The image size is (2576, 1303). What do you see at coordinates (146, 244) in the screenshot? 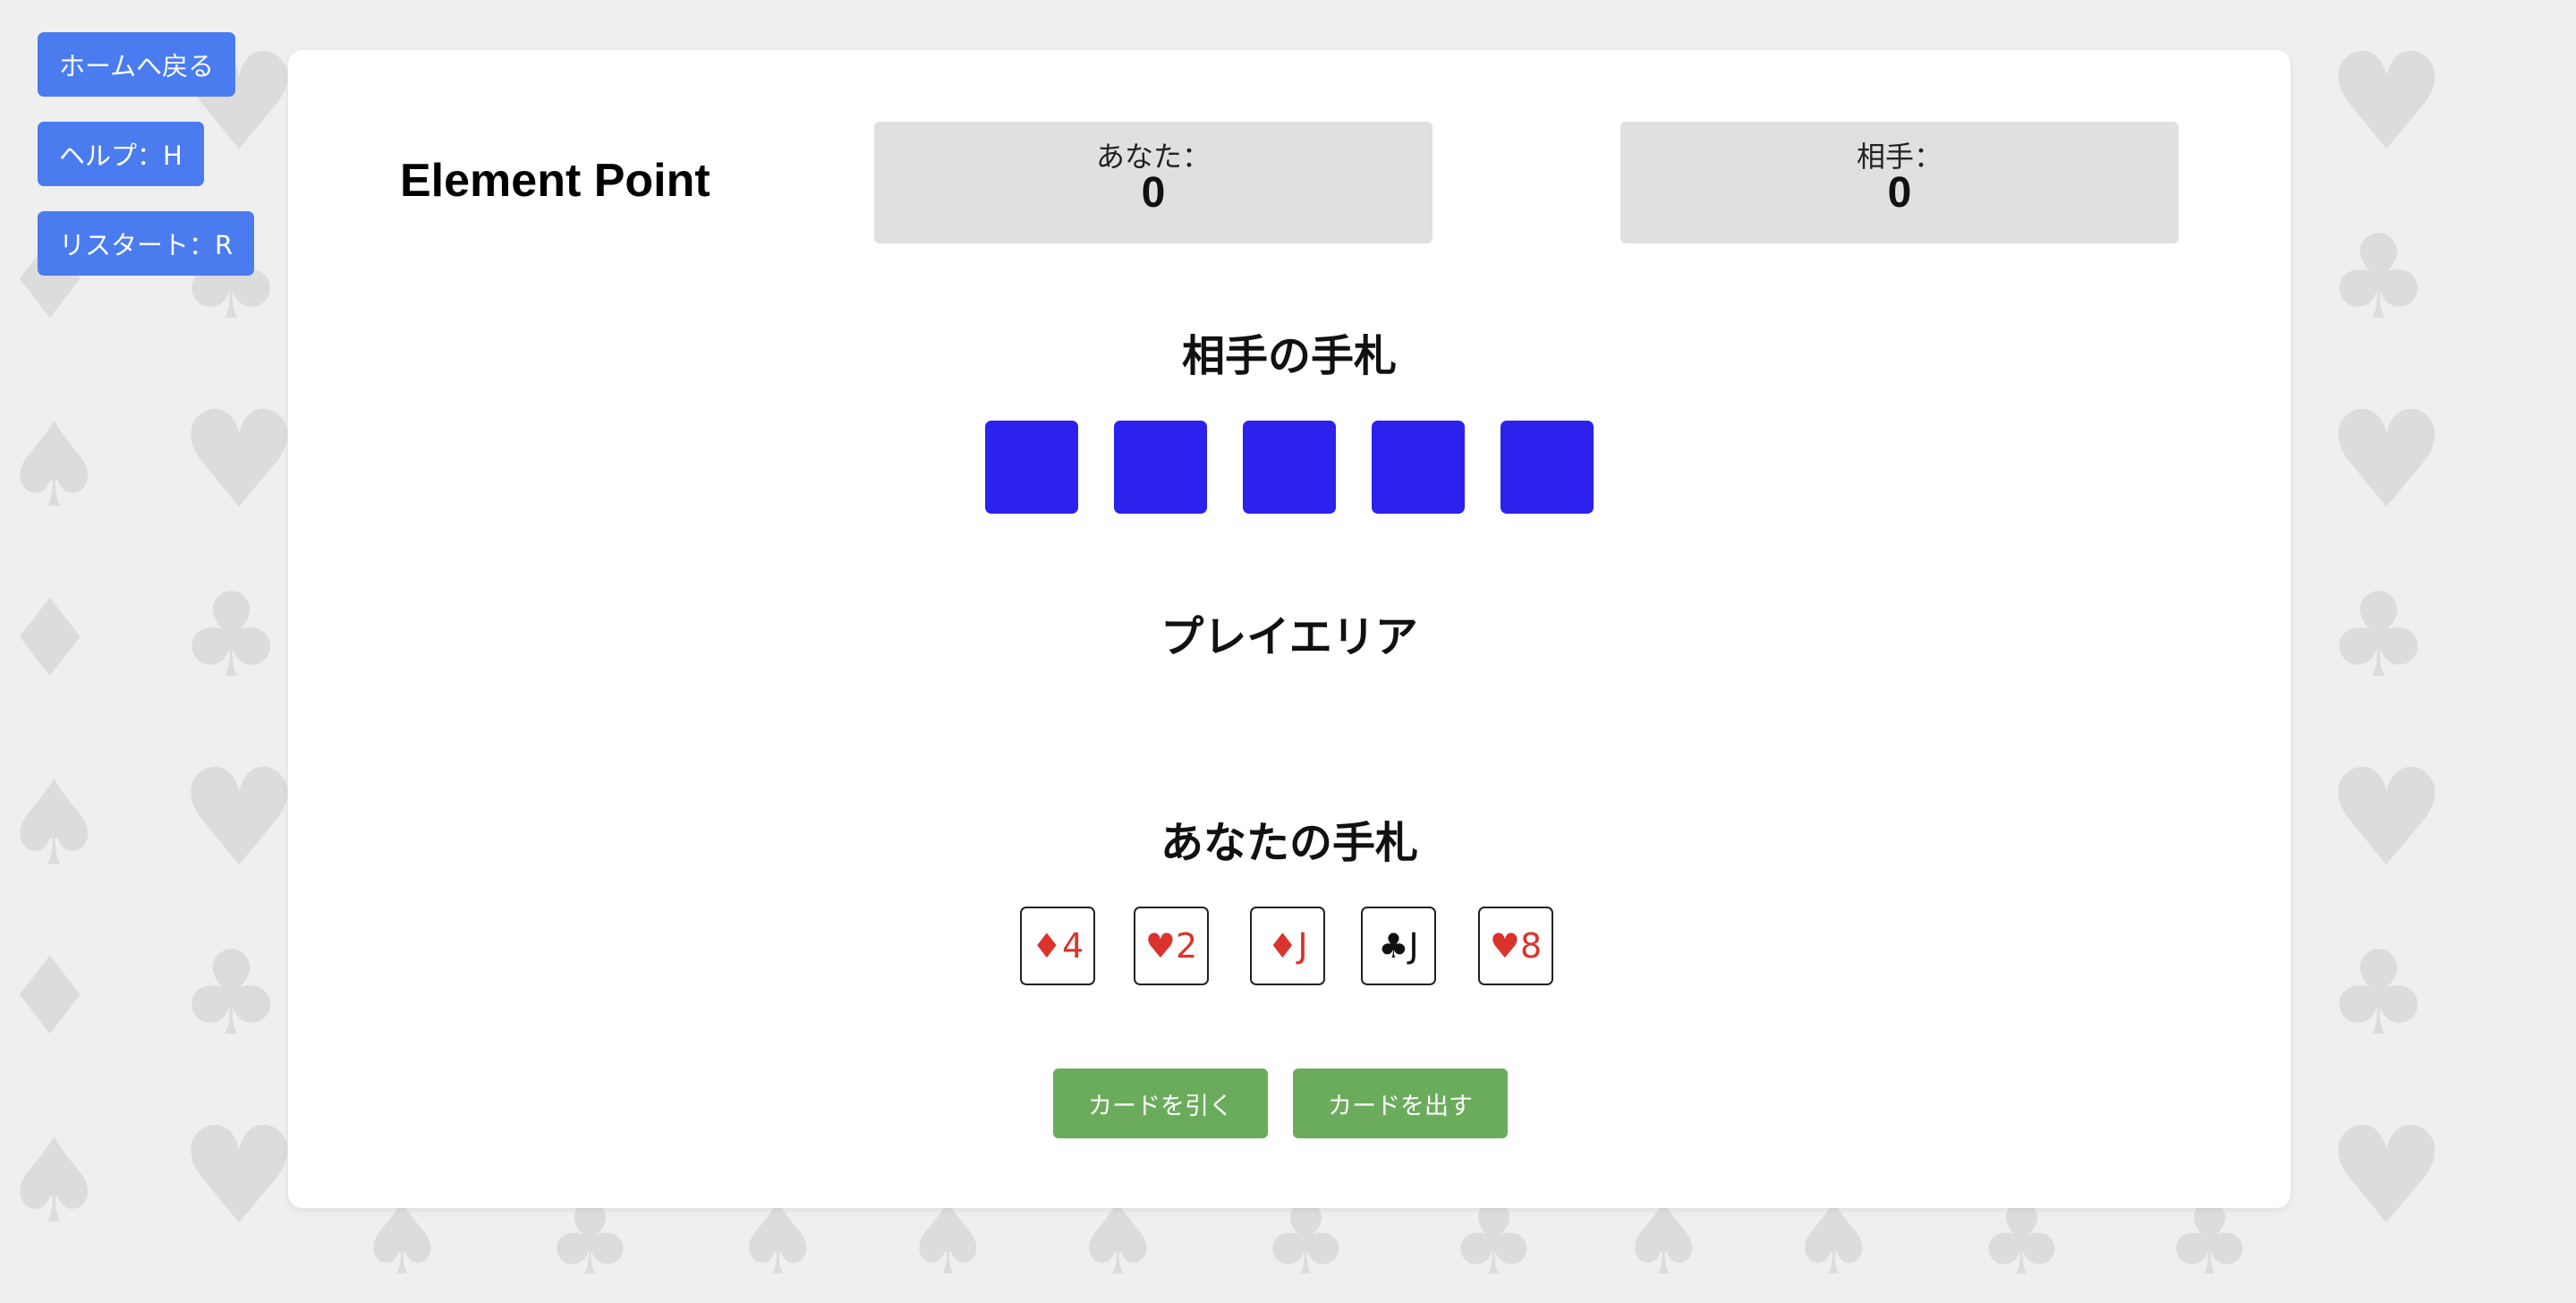
I see `restart-button: リスタート：R` at bounding box center [146, 244].